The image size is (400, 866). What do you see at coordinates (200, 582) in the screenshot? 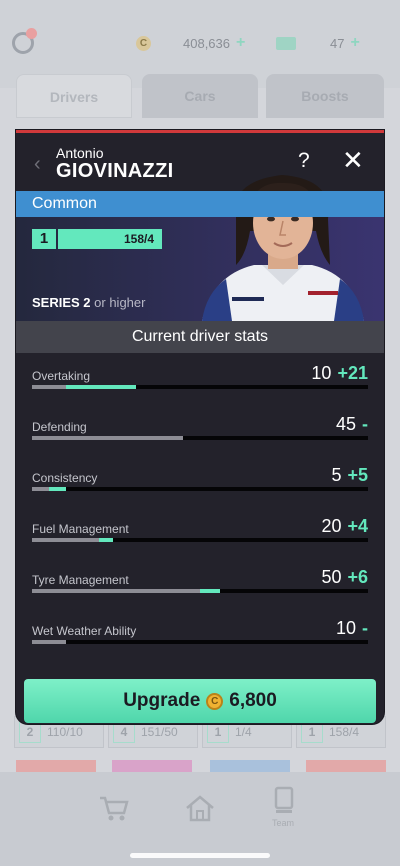
I see `stat-row: Tyre Management 50 +6` at bounding box center [200, 582].